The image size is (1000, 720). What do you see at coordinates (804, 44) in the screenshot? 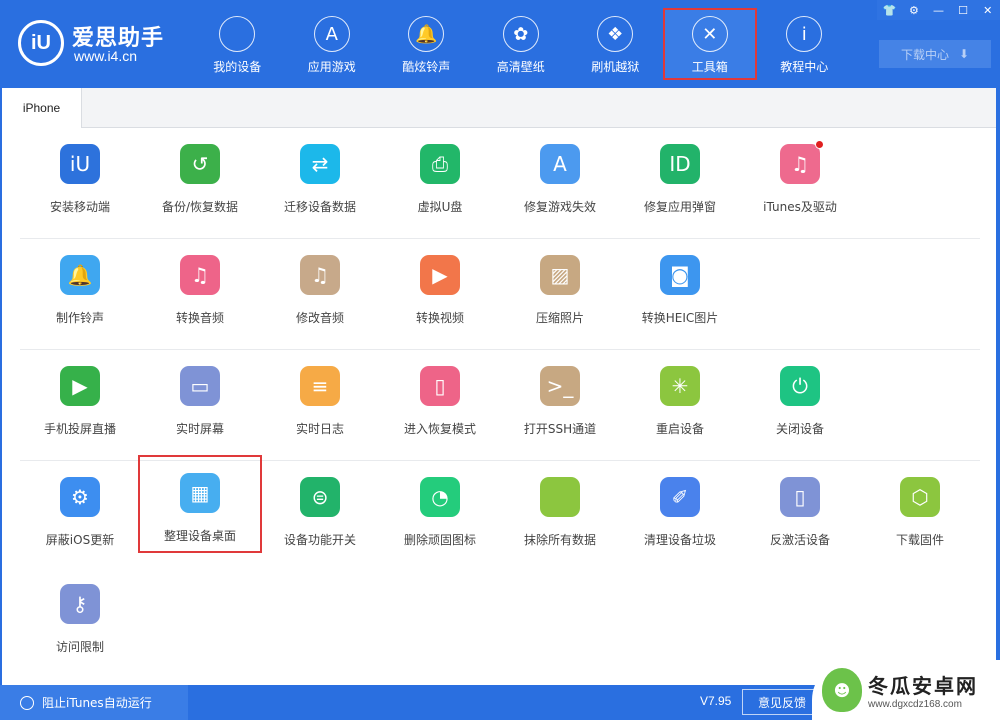
I see `nav-item-6: i 教程中心` at bounding box center [804, 44].